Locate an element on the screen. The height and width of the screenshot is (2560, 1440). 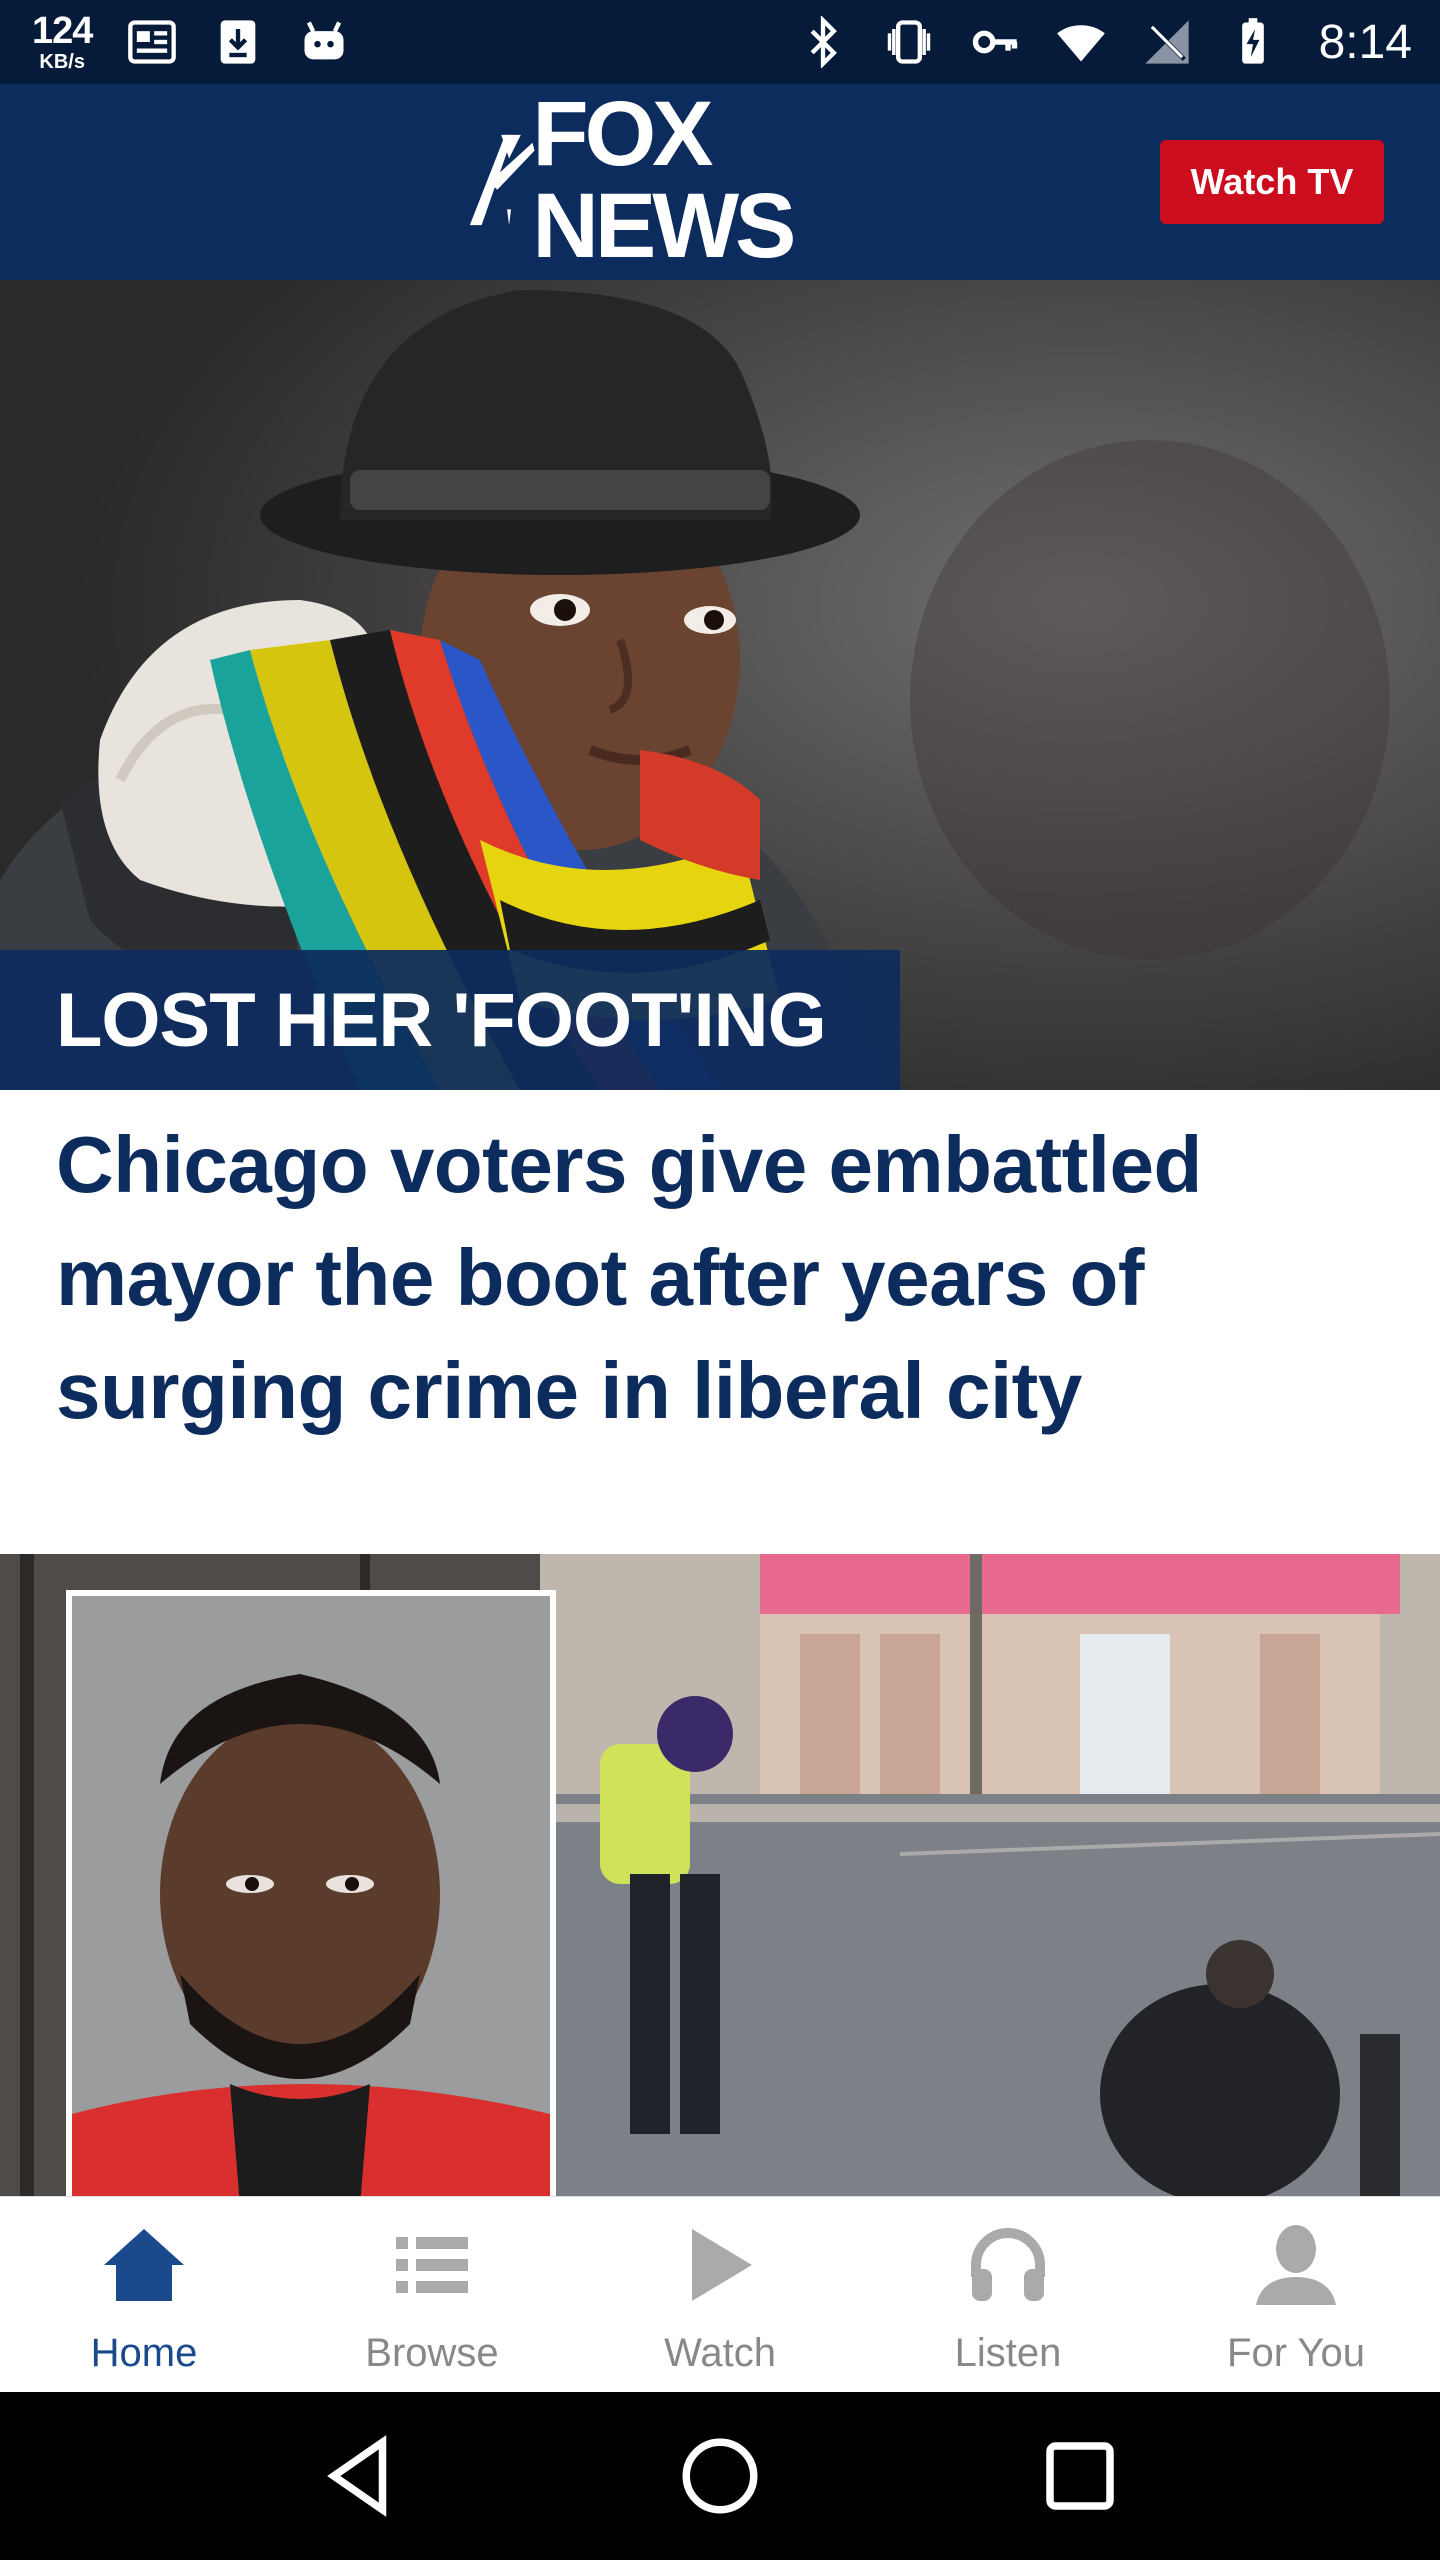
recents-icon is located at coordinates (1080, 2476).